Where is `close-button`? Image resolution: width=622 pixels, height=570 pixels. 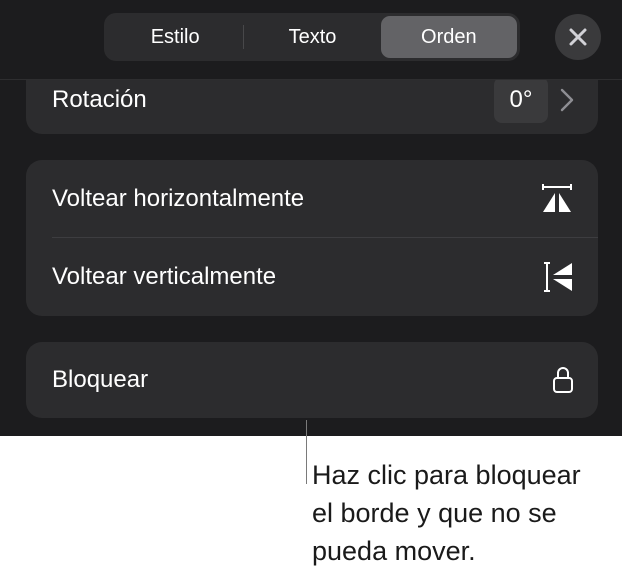
close-button is located at coordinates (578, 37).